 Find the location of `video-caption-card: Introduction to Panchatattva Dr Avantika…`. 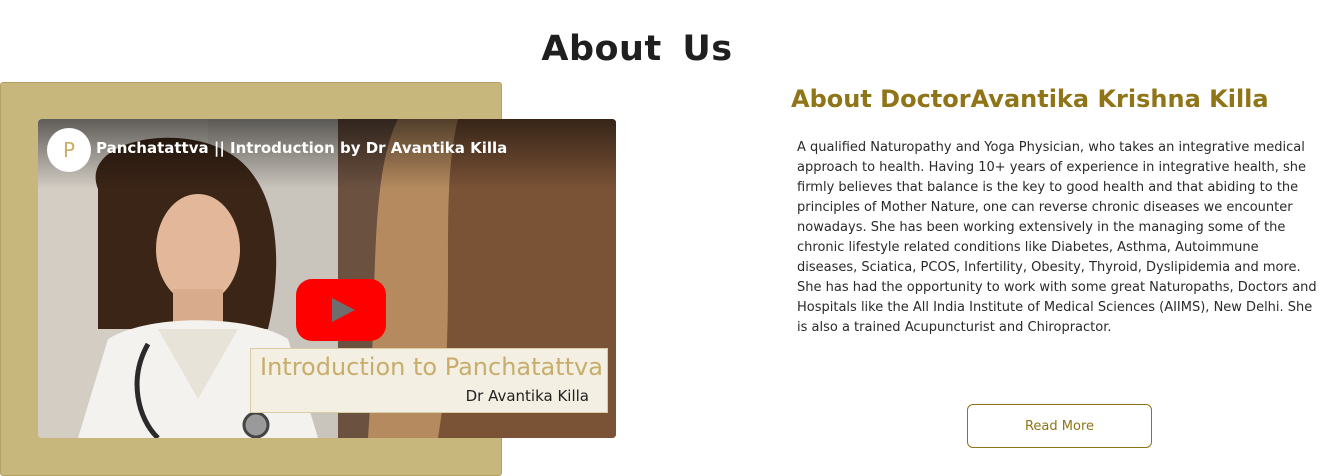

video-caption-card: Introduction to Panchatattva Dr Avantika… is located at coordinates (429, 380).